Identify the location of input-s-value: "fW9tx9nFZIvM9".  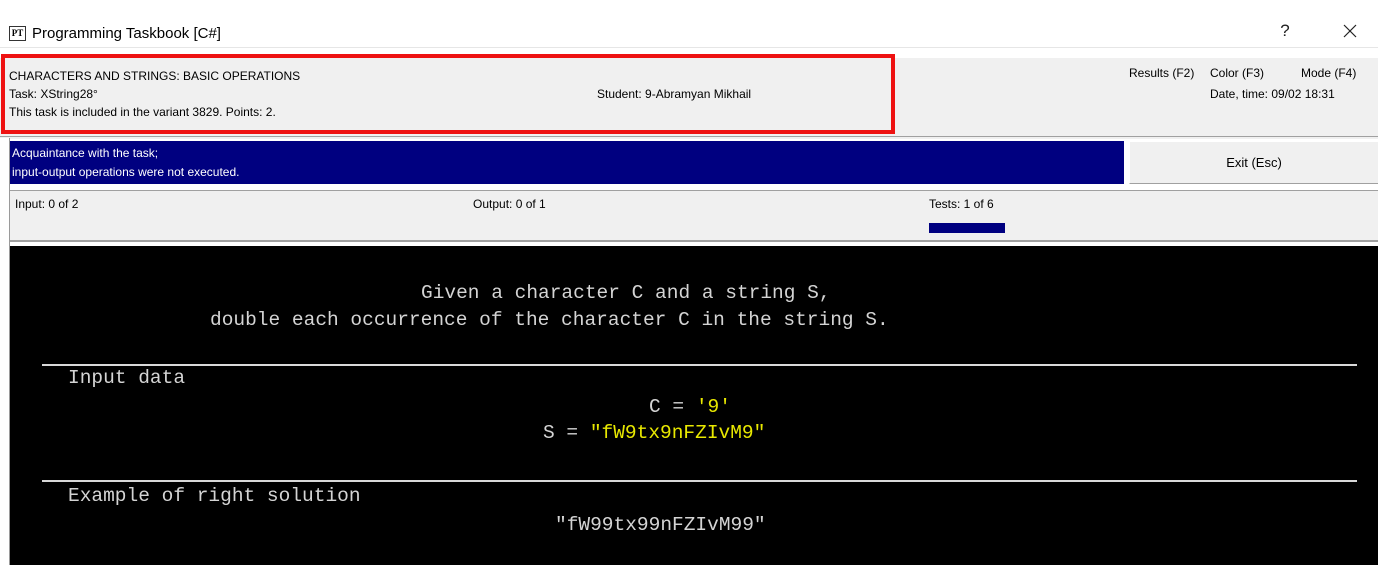
(677, 433).